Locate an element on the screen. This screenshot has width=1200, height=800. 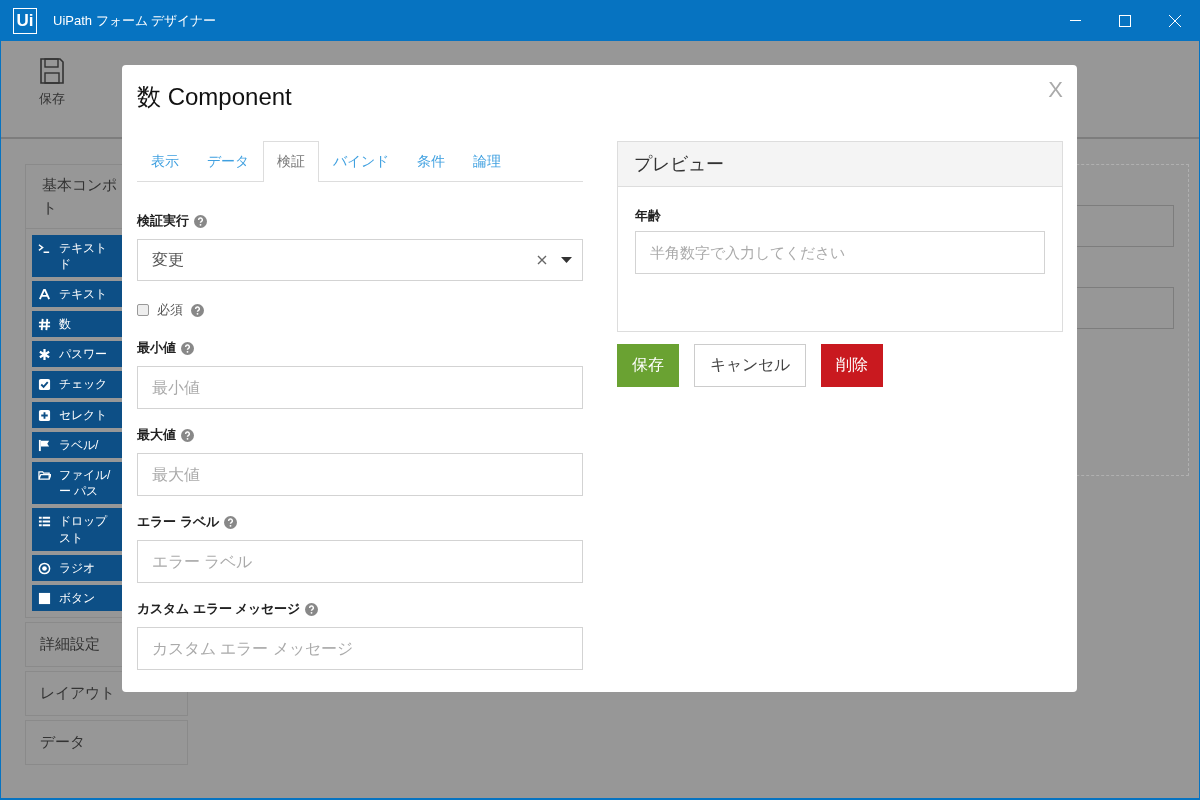
input-field: エラー ラベル is located at coordinates (360, 561).